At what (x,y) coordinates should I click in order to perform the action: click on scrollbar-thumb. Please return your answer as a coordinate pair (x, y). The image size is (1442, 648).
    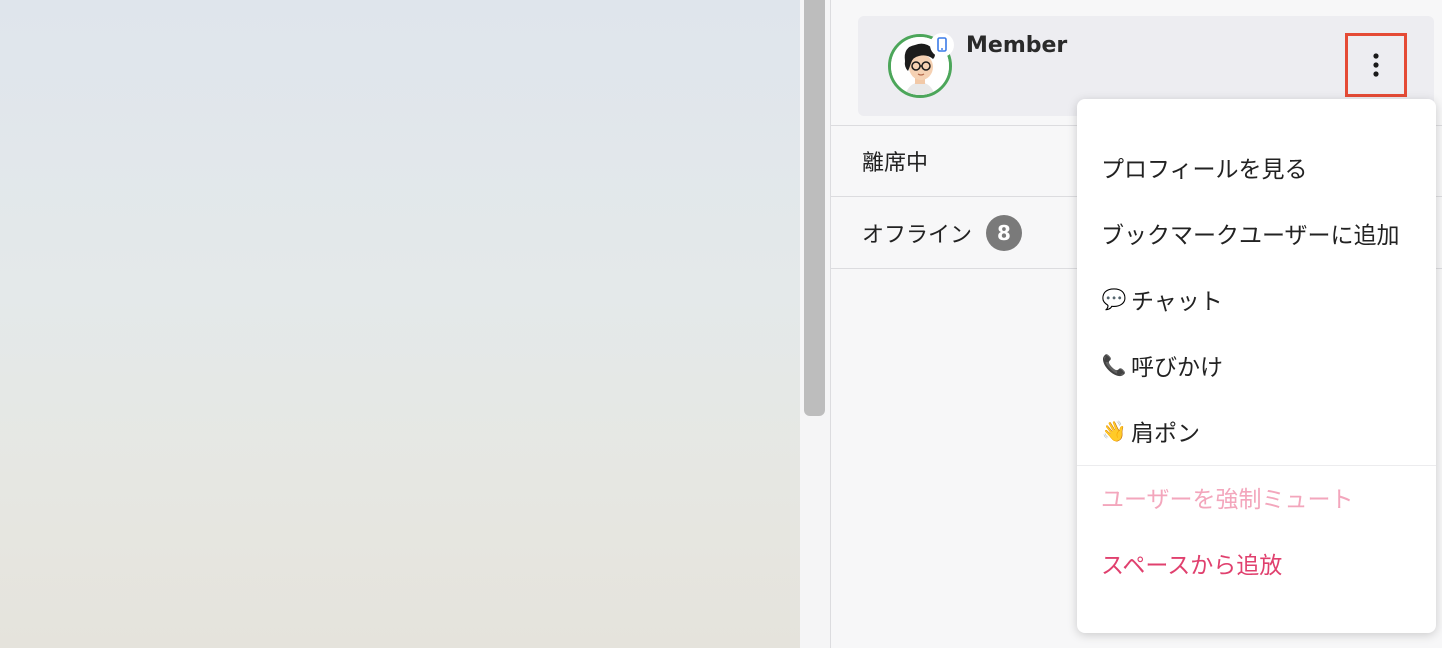
    Looking at the image, I should click on (814, 208).